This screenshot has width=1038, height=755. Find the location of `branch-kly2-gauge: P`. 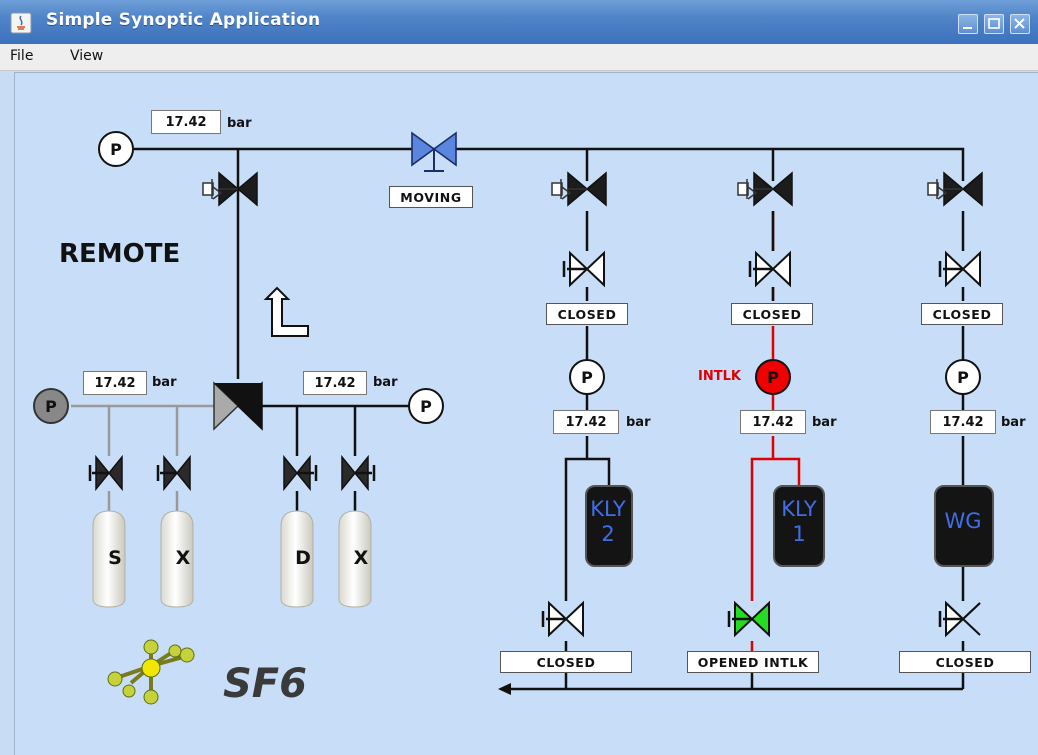

branch-kly2-gauge: P is located at coordinates (587, 377).